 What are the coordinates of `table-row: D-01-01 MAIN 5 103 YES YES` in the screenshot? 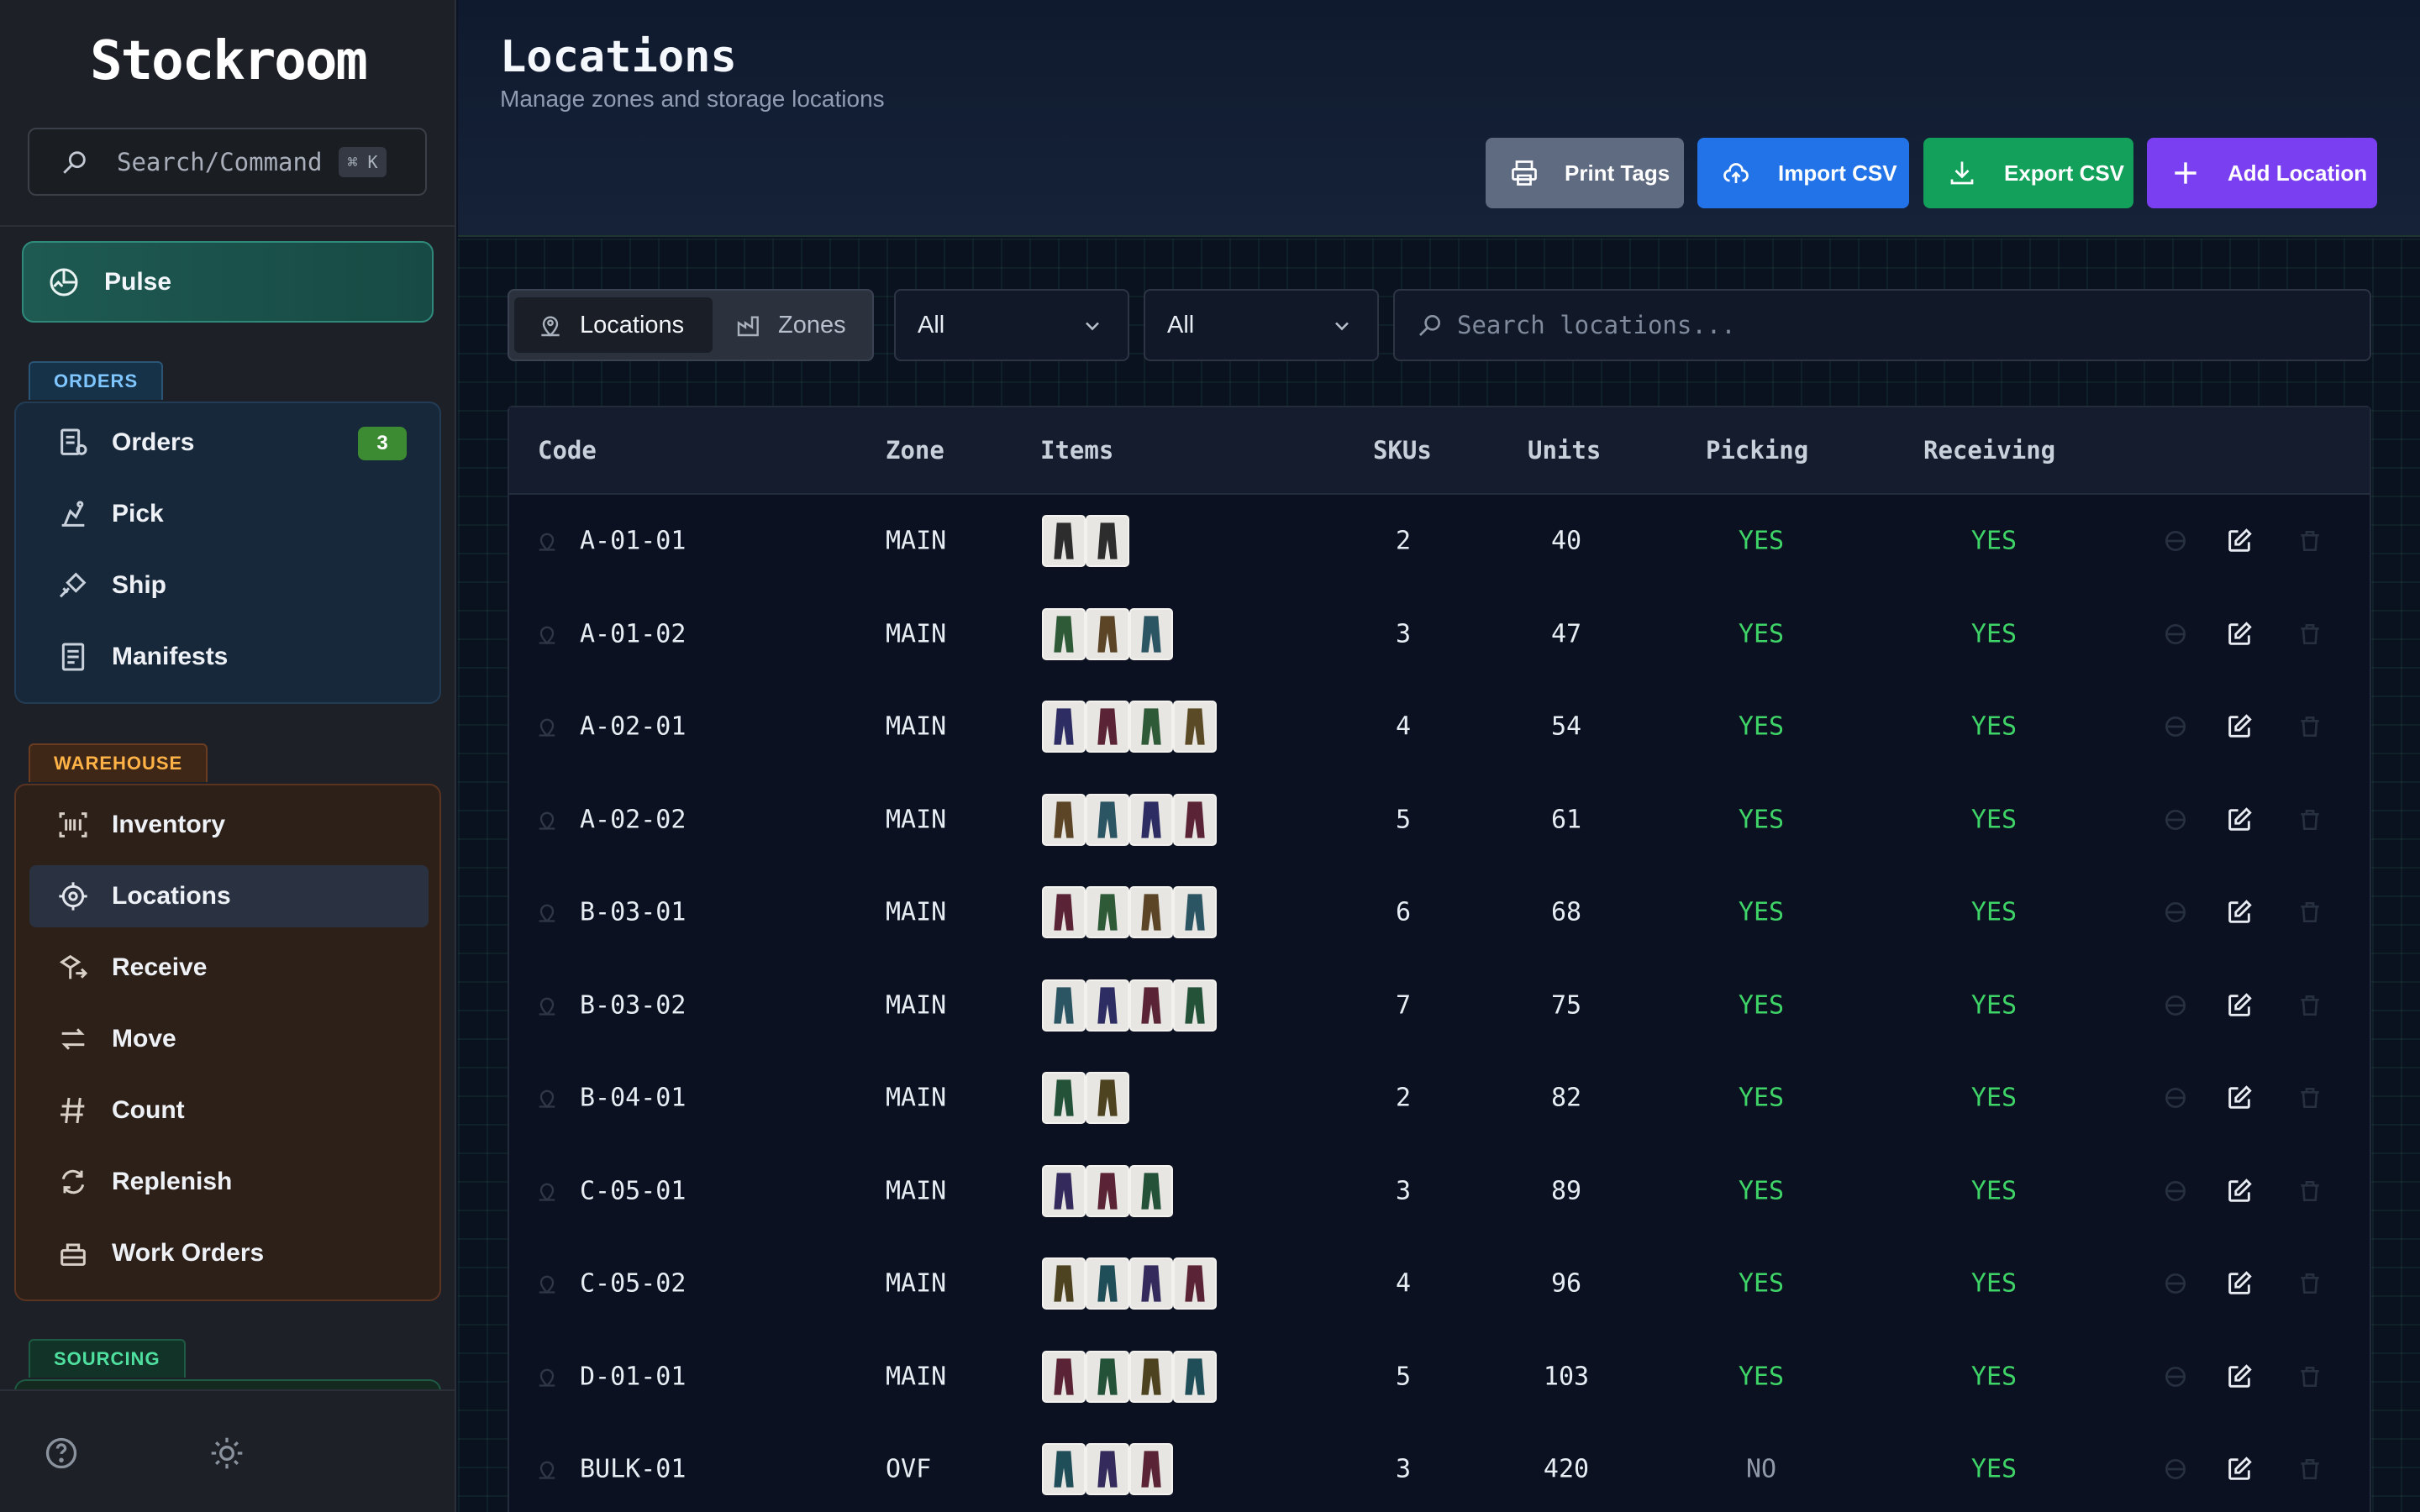 It's located at (1439, 1377).